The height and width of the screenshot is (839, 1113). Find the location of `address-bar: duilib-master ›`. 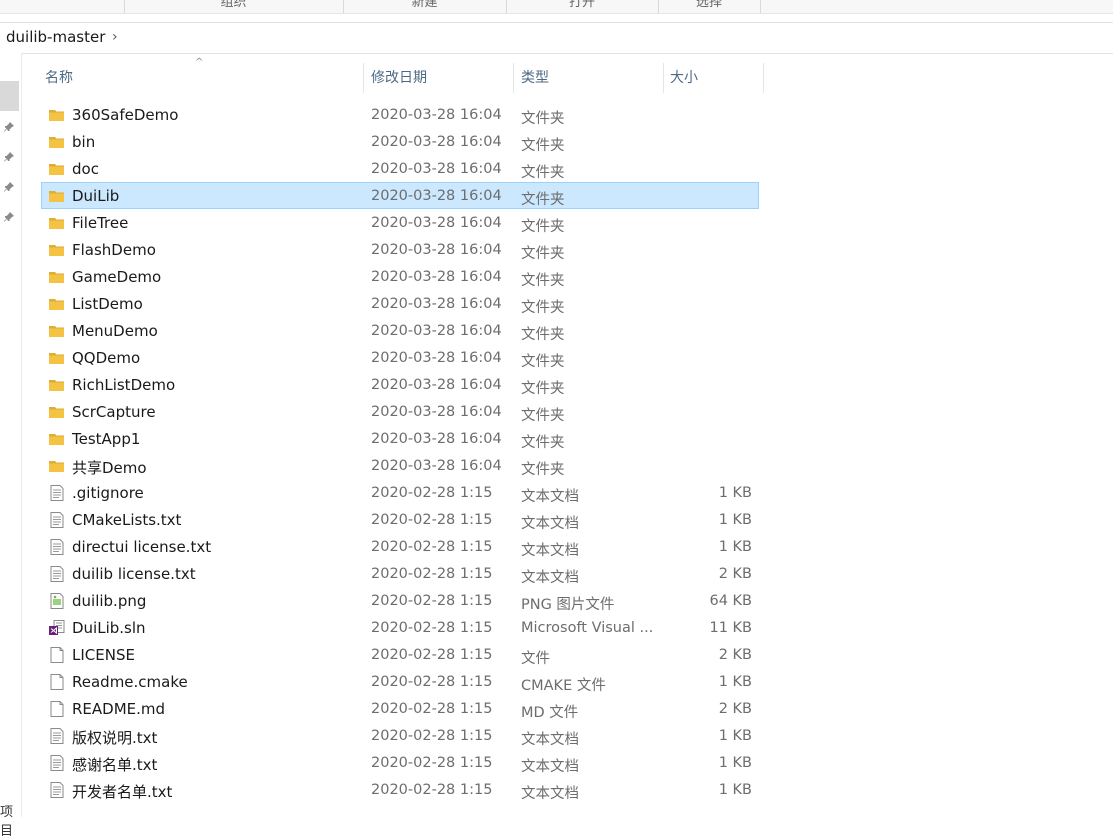

address-bar: duilib-master › is located at coordinates (556, 38).